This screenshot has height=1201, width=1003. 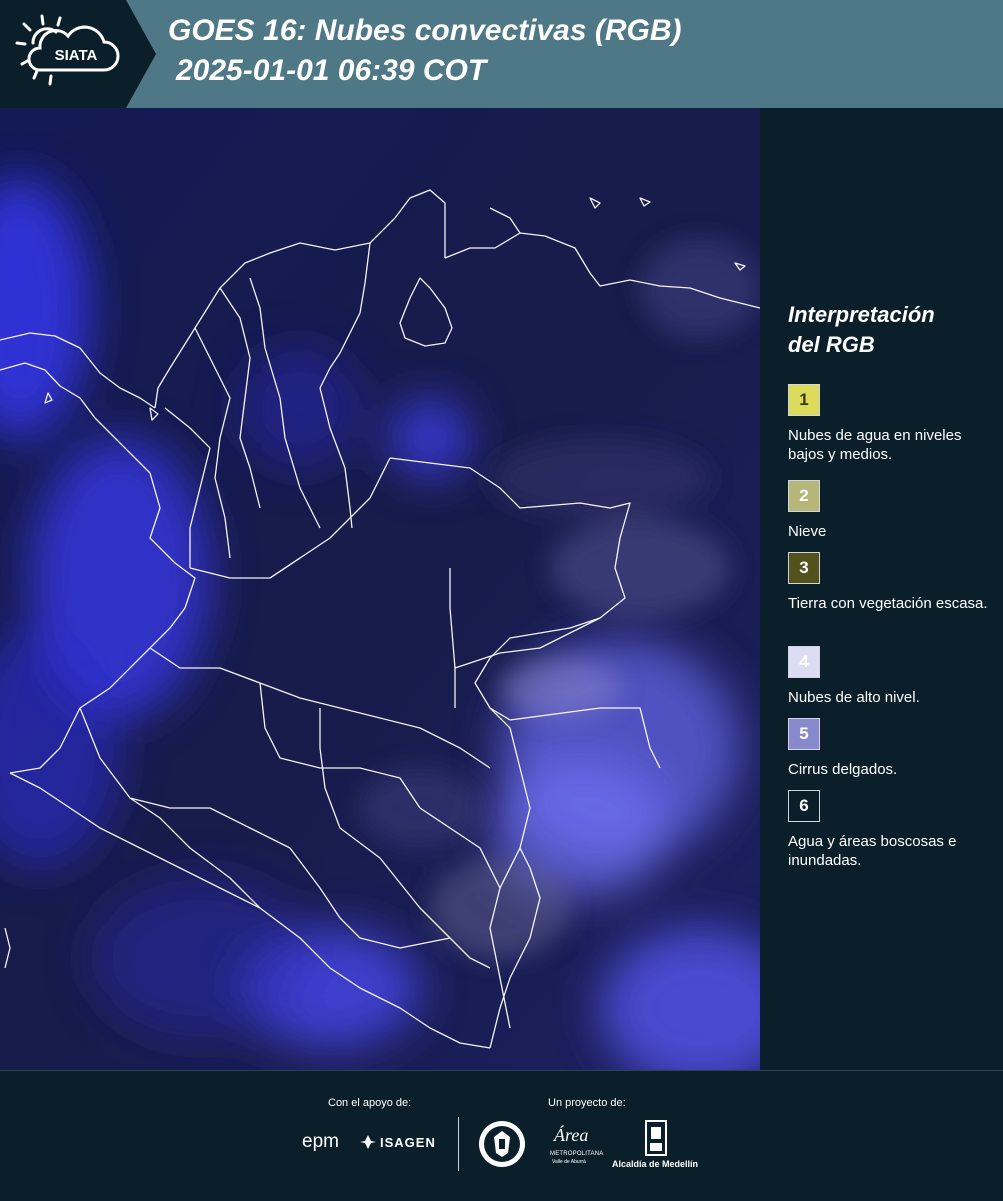 What do you see at coordinates (888, 830) in the screenshot?
I see `legend-item-6: 6 Agua y áreas boscosas e inundadas.` at bounding box center [888, 830].